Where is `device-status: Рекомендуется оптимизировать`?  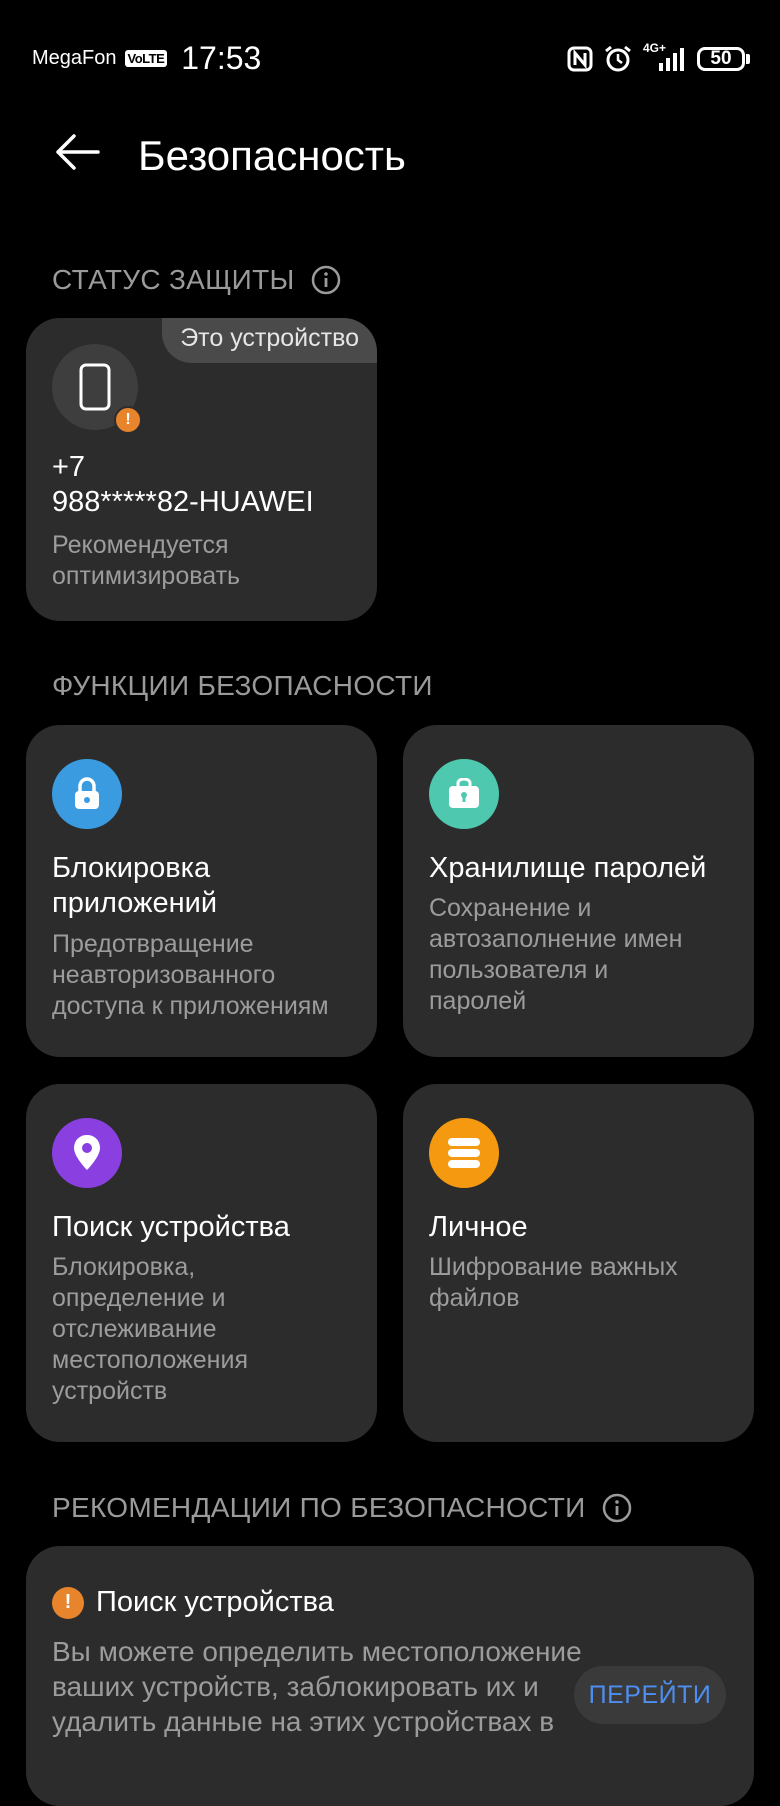 device-status: Рекомендуется оптимизировать is located at coordinates (146, 560).